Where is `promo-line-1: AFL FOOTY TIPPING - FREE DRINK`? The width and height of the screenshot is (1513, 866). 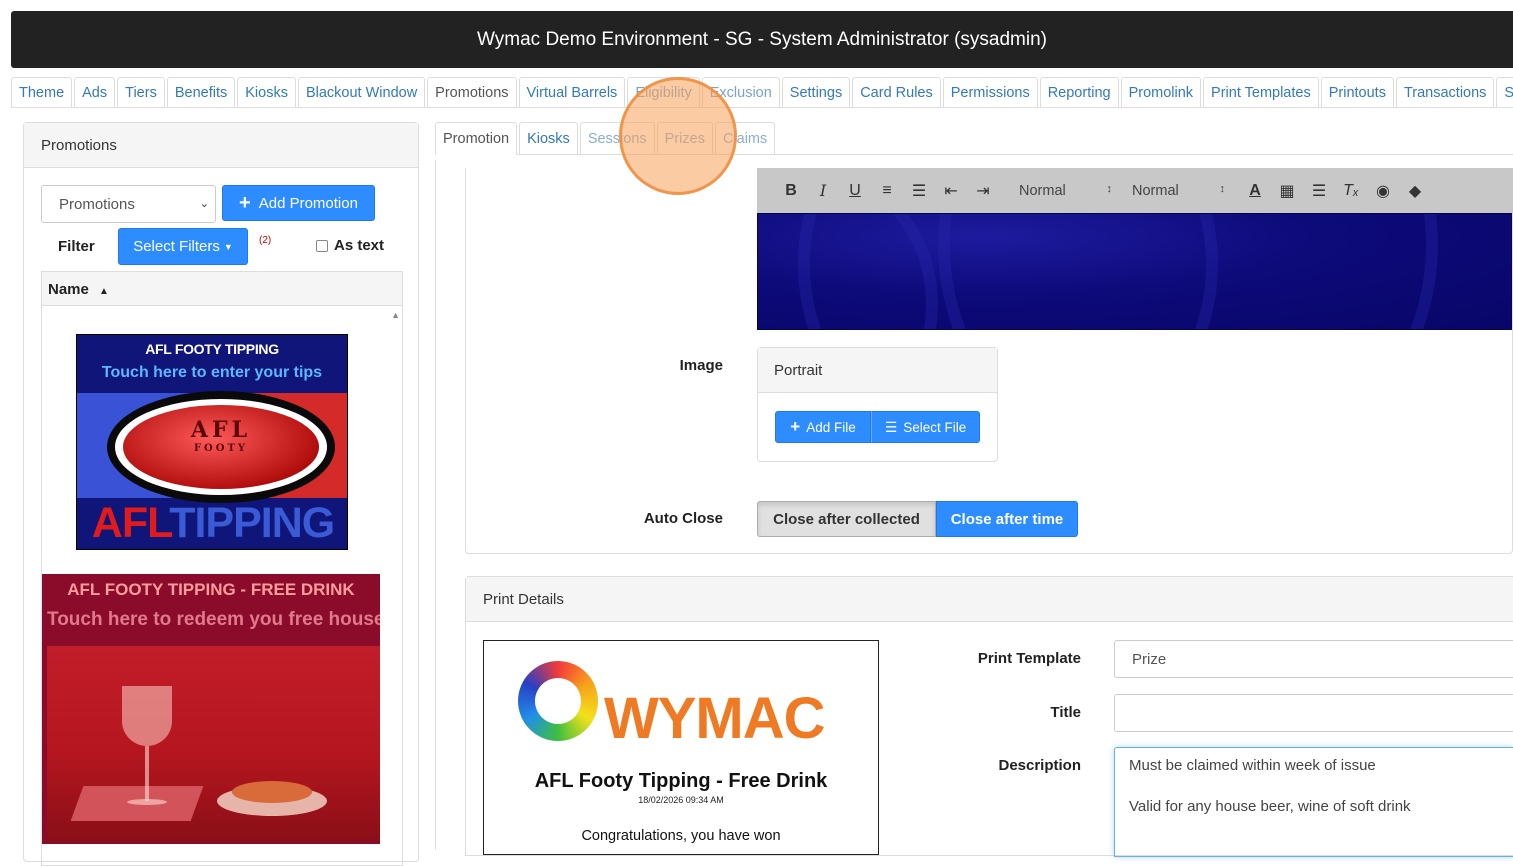 promo-line-1: AFL FOOTY TIPPING - FREE DRINK is located at coordinates (211, 589).